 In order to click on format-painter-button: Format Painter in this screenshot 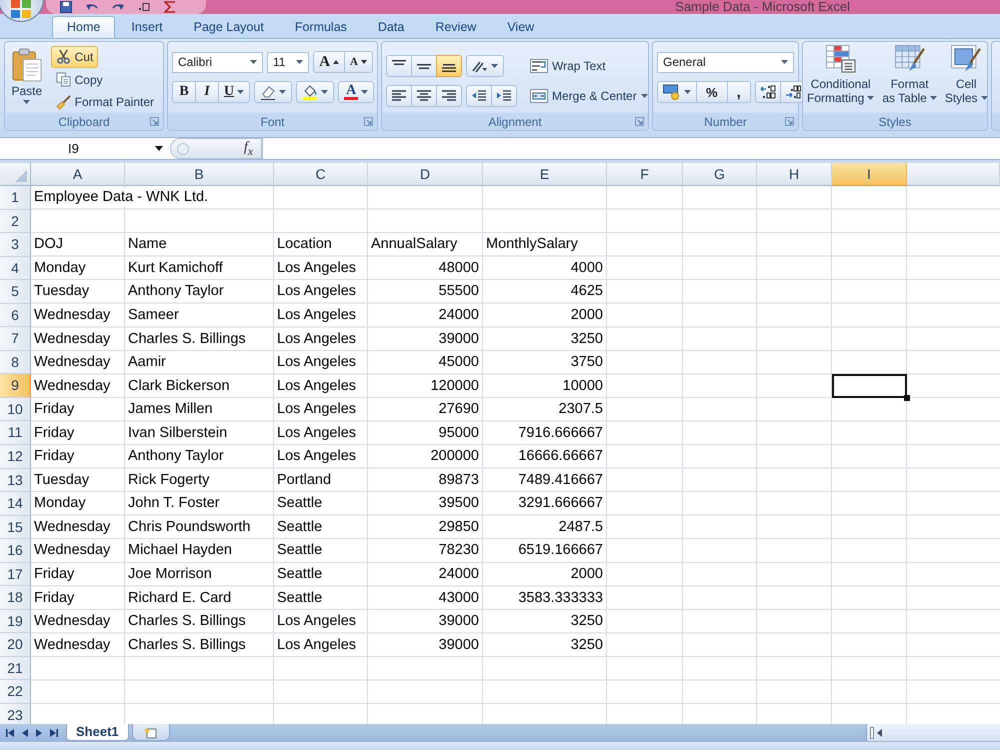, I will do `click(104, 102)`.